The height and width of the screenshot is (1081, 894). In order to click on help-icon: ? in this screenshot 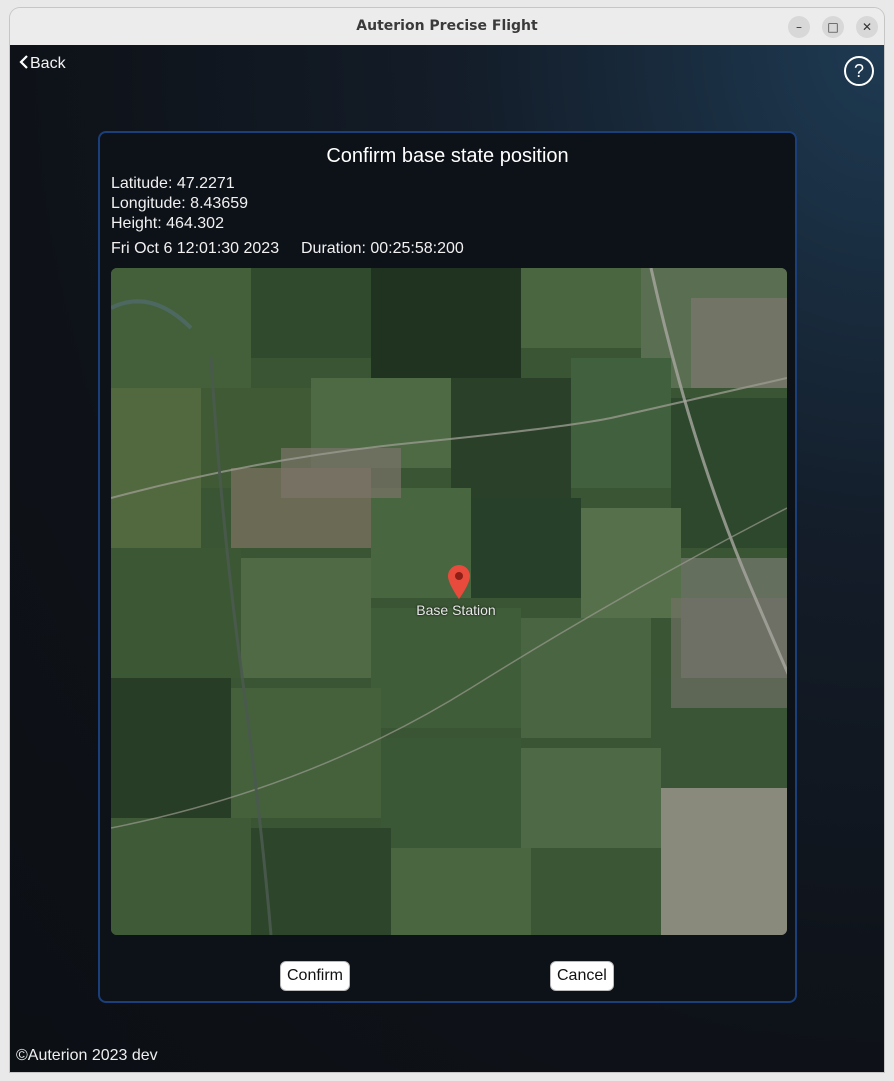, I will do `click(859, 71)`.